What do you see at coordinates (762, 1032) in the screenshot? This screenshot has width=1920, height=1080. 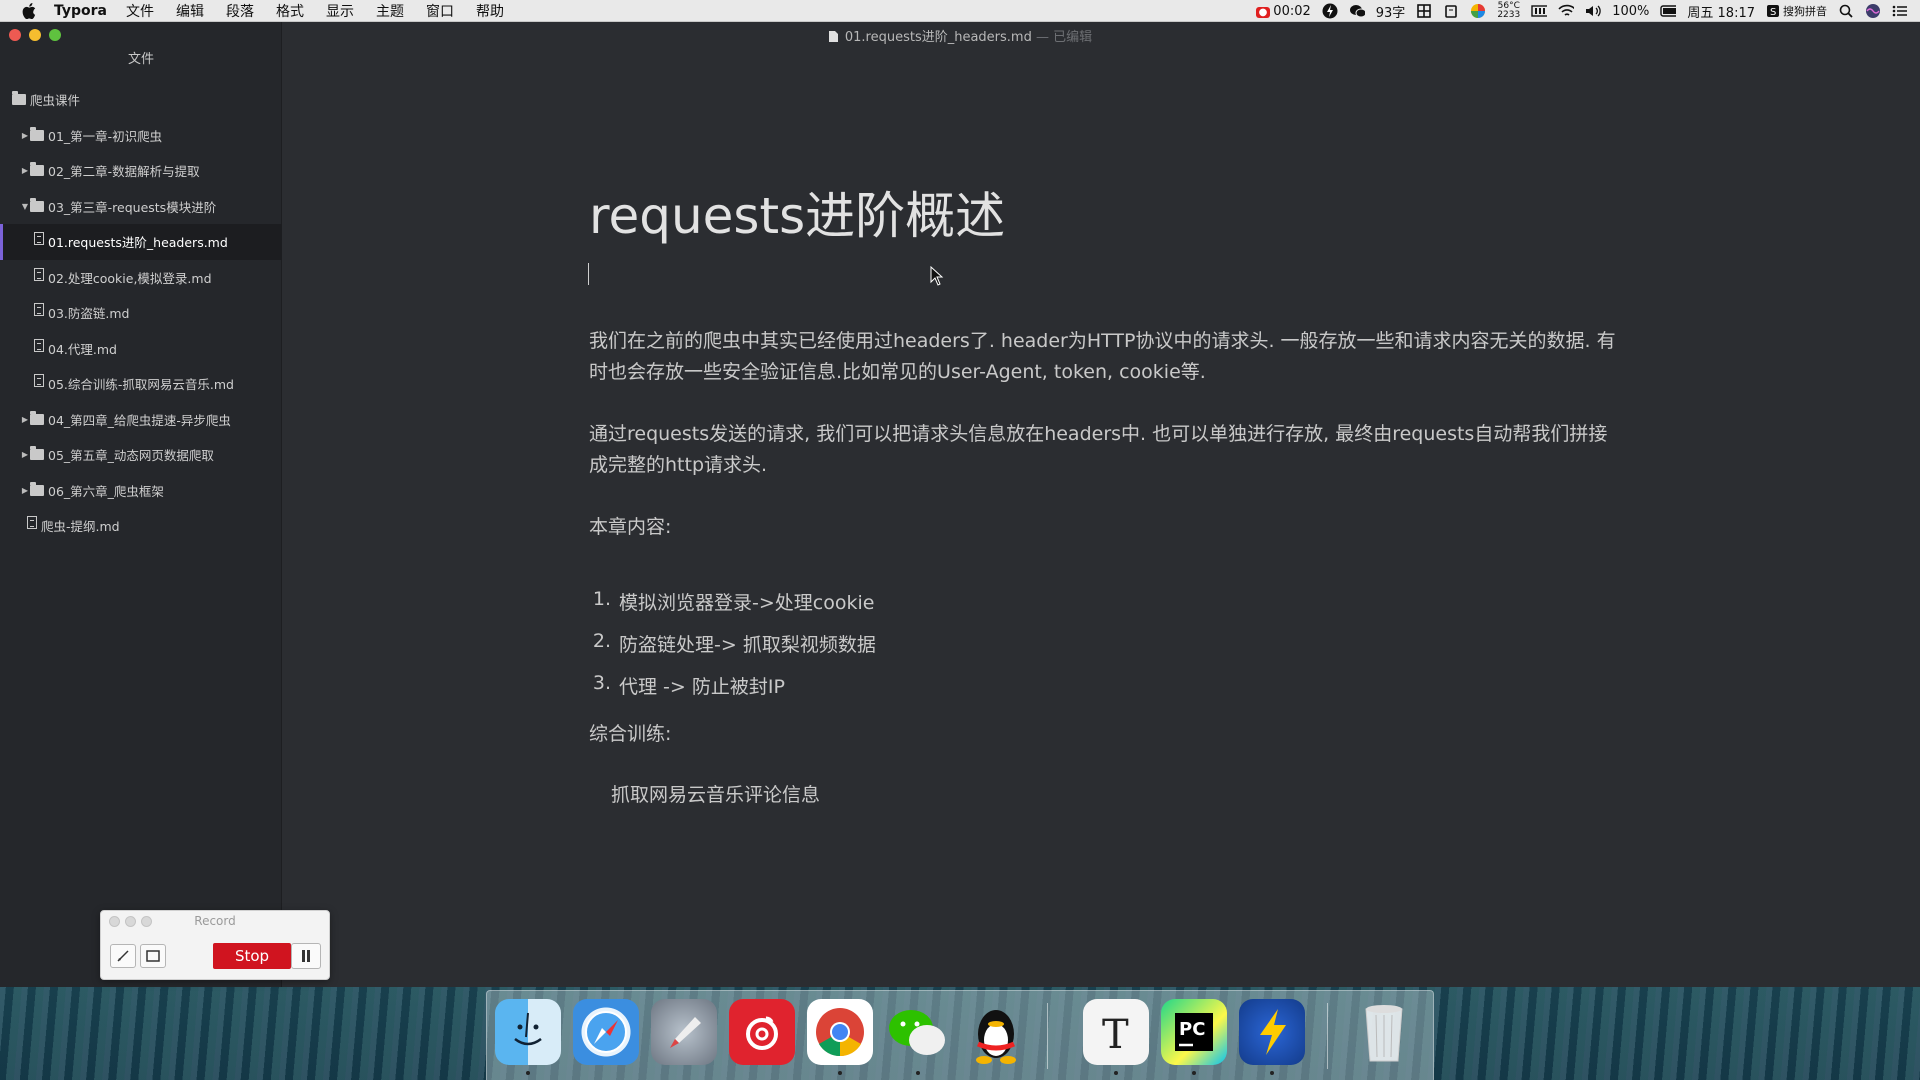 I see `netease-music-icon` at bounding box center [762, 1032].